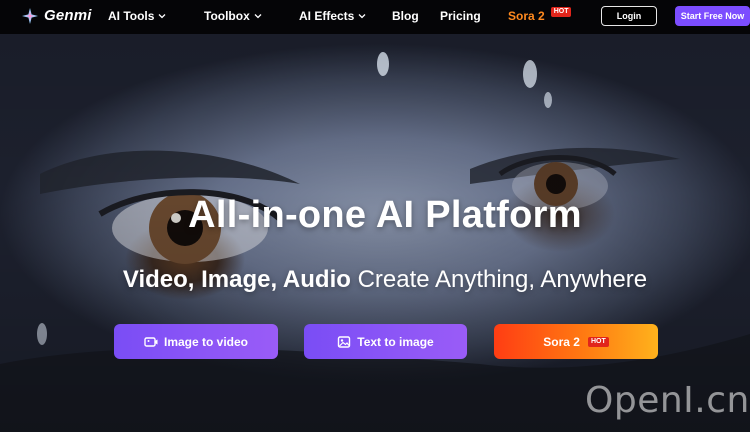 Image resolution: width=750 pixels, height=432 pixels. I want to click on nav-ai-effects-label: AI Effects, so click(327, 16).